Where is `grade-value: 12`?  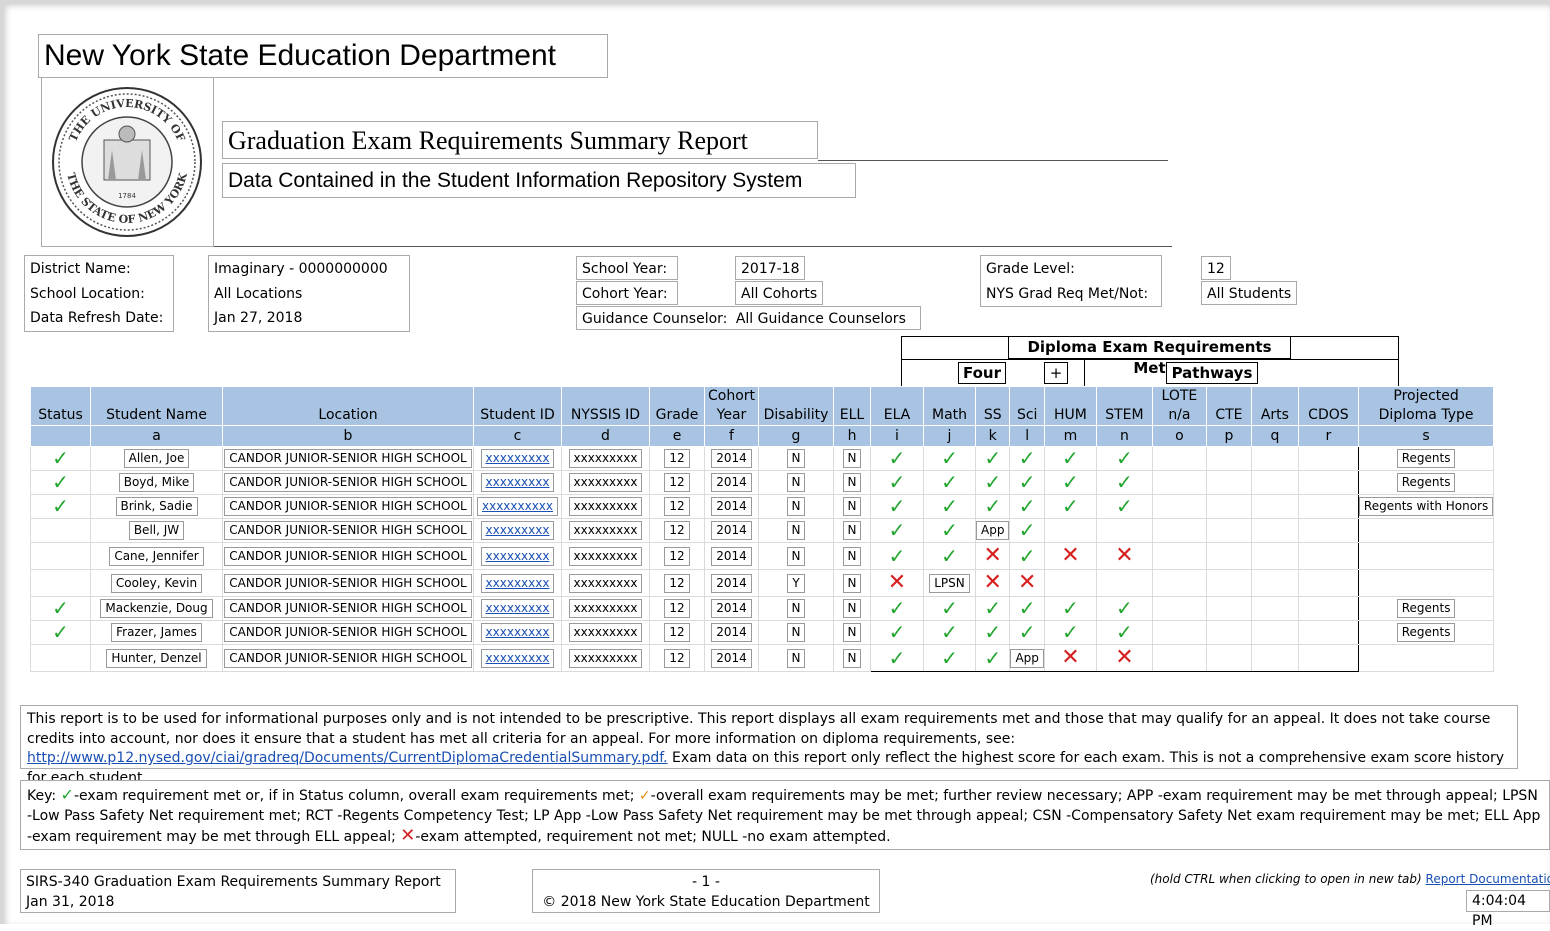 grade-value: 12 is located at coordinates (677, 556).